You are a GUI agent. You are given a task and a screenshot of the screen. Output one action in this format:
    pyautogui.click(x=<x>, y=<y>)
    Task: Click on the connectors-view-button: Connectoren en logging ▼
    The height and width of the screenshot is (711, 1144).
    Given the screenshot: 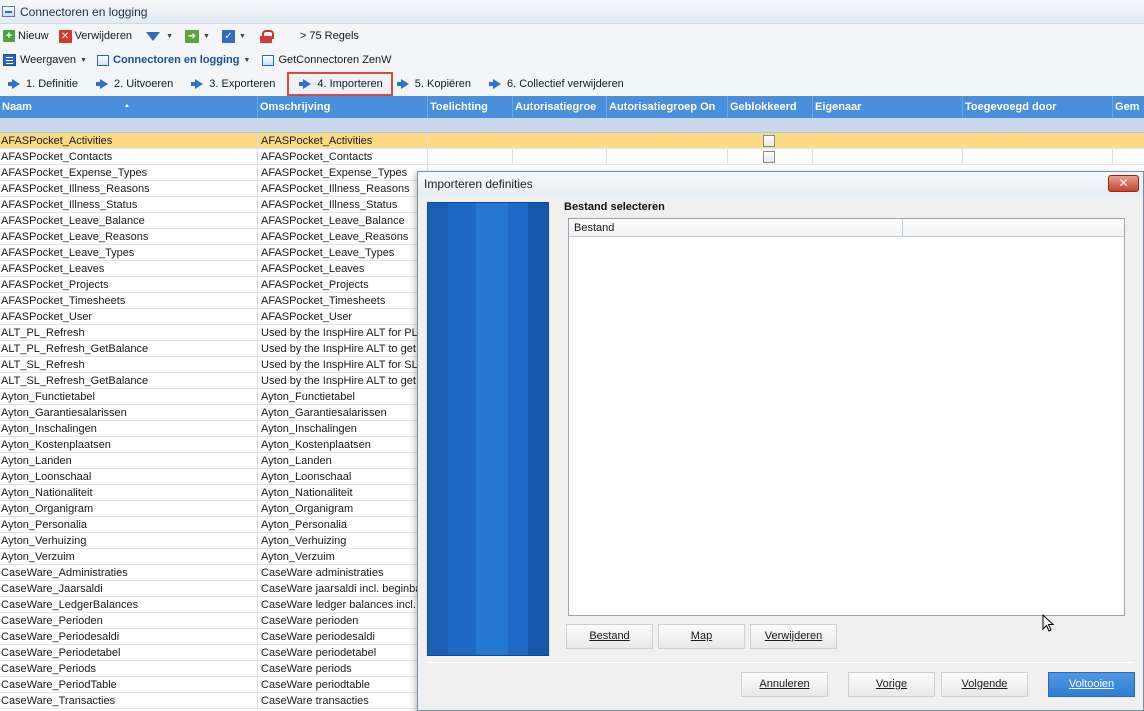 What is the action you would take?
    pyautogui.click(x=173, y=60)
    